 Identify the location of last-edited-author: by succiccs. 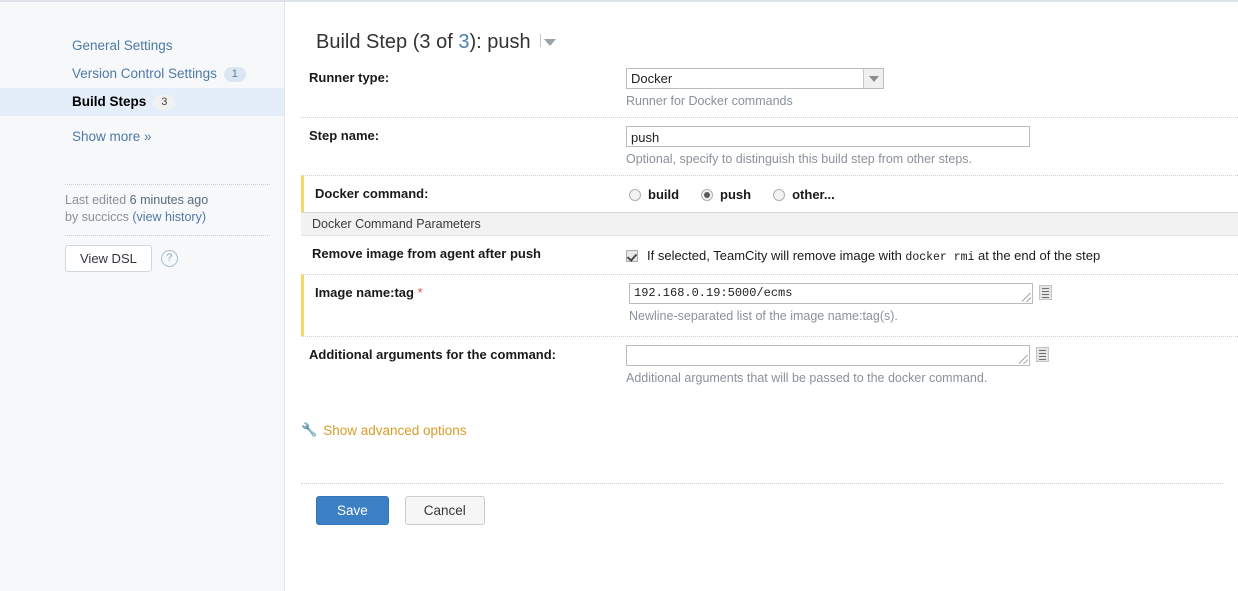
(97, 217).